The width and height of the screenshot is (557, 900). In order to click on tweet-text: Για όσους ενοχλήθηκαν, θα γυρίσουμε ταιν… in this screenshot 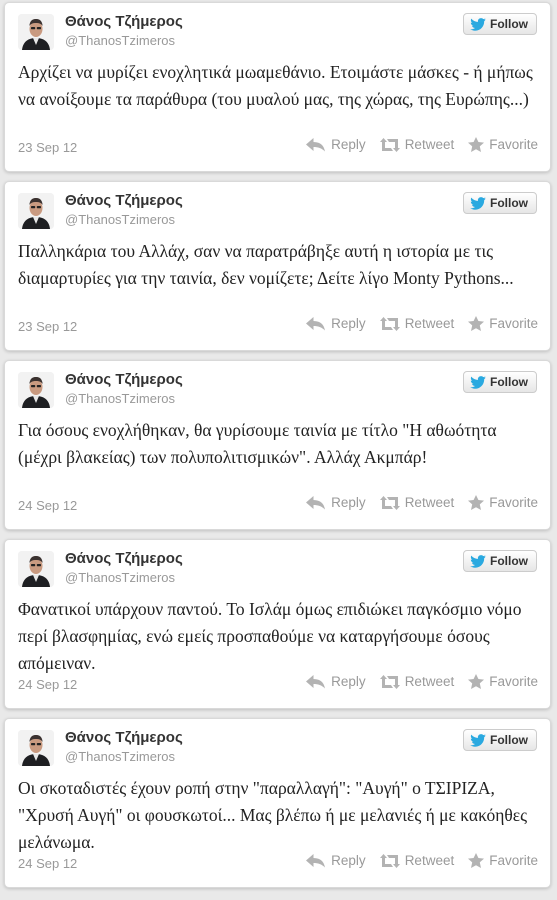, I will do `click(257, 443)`.